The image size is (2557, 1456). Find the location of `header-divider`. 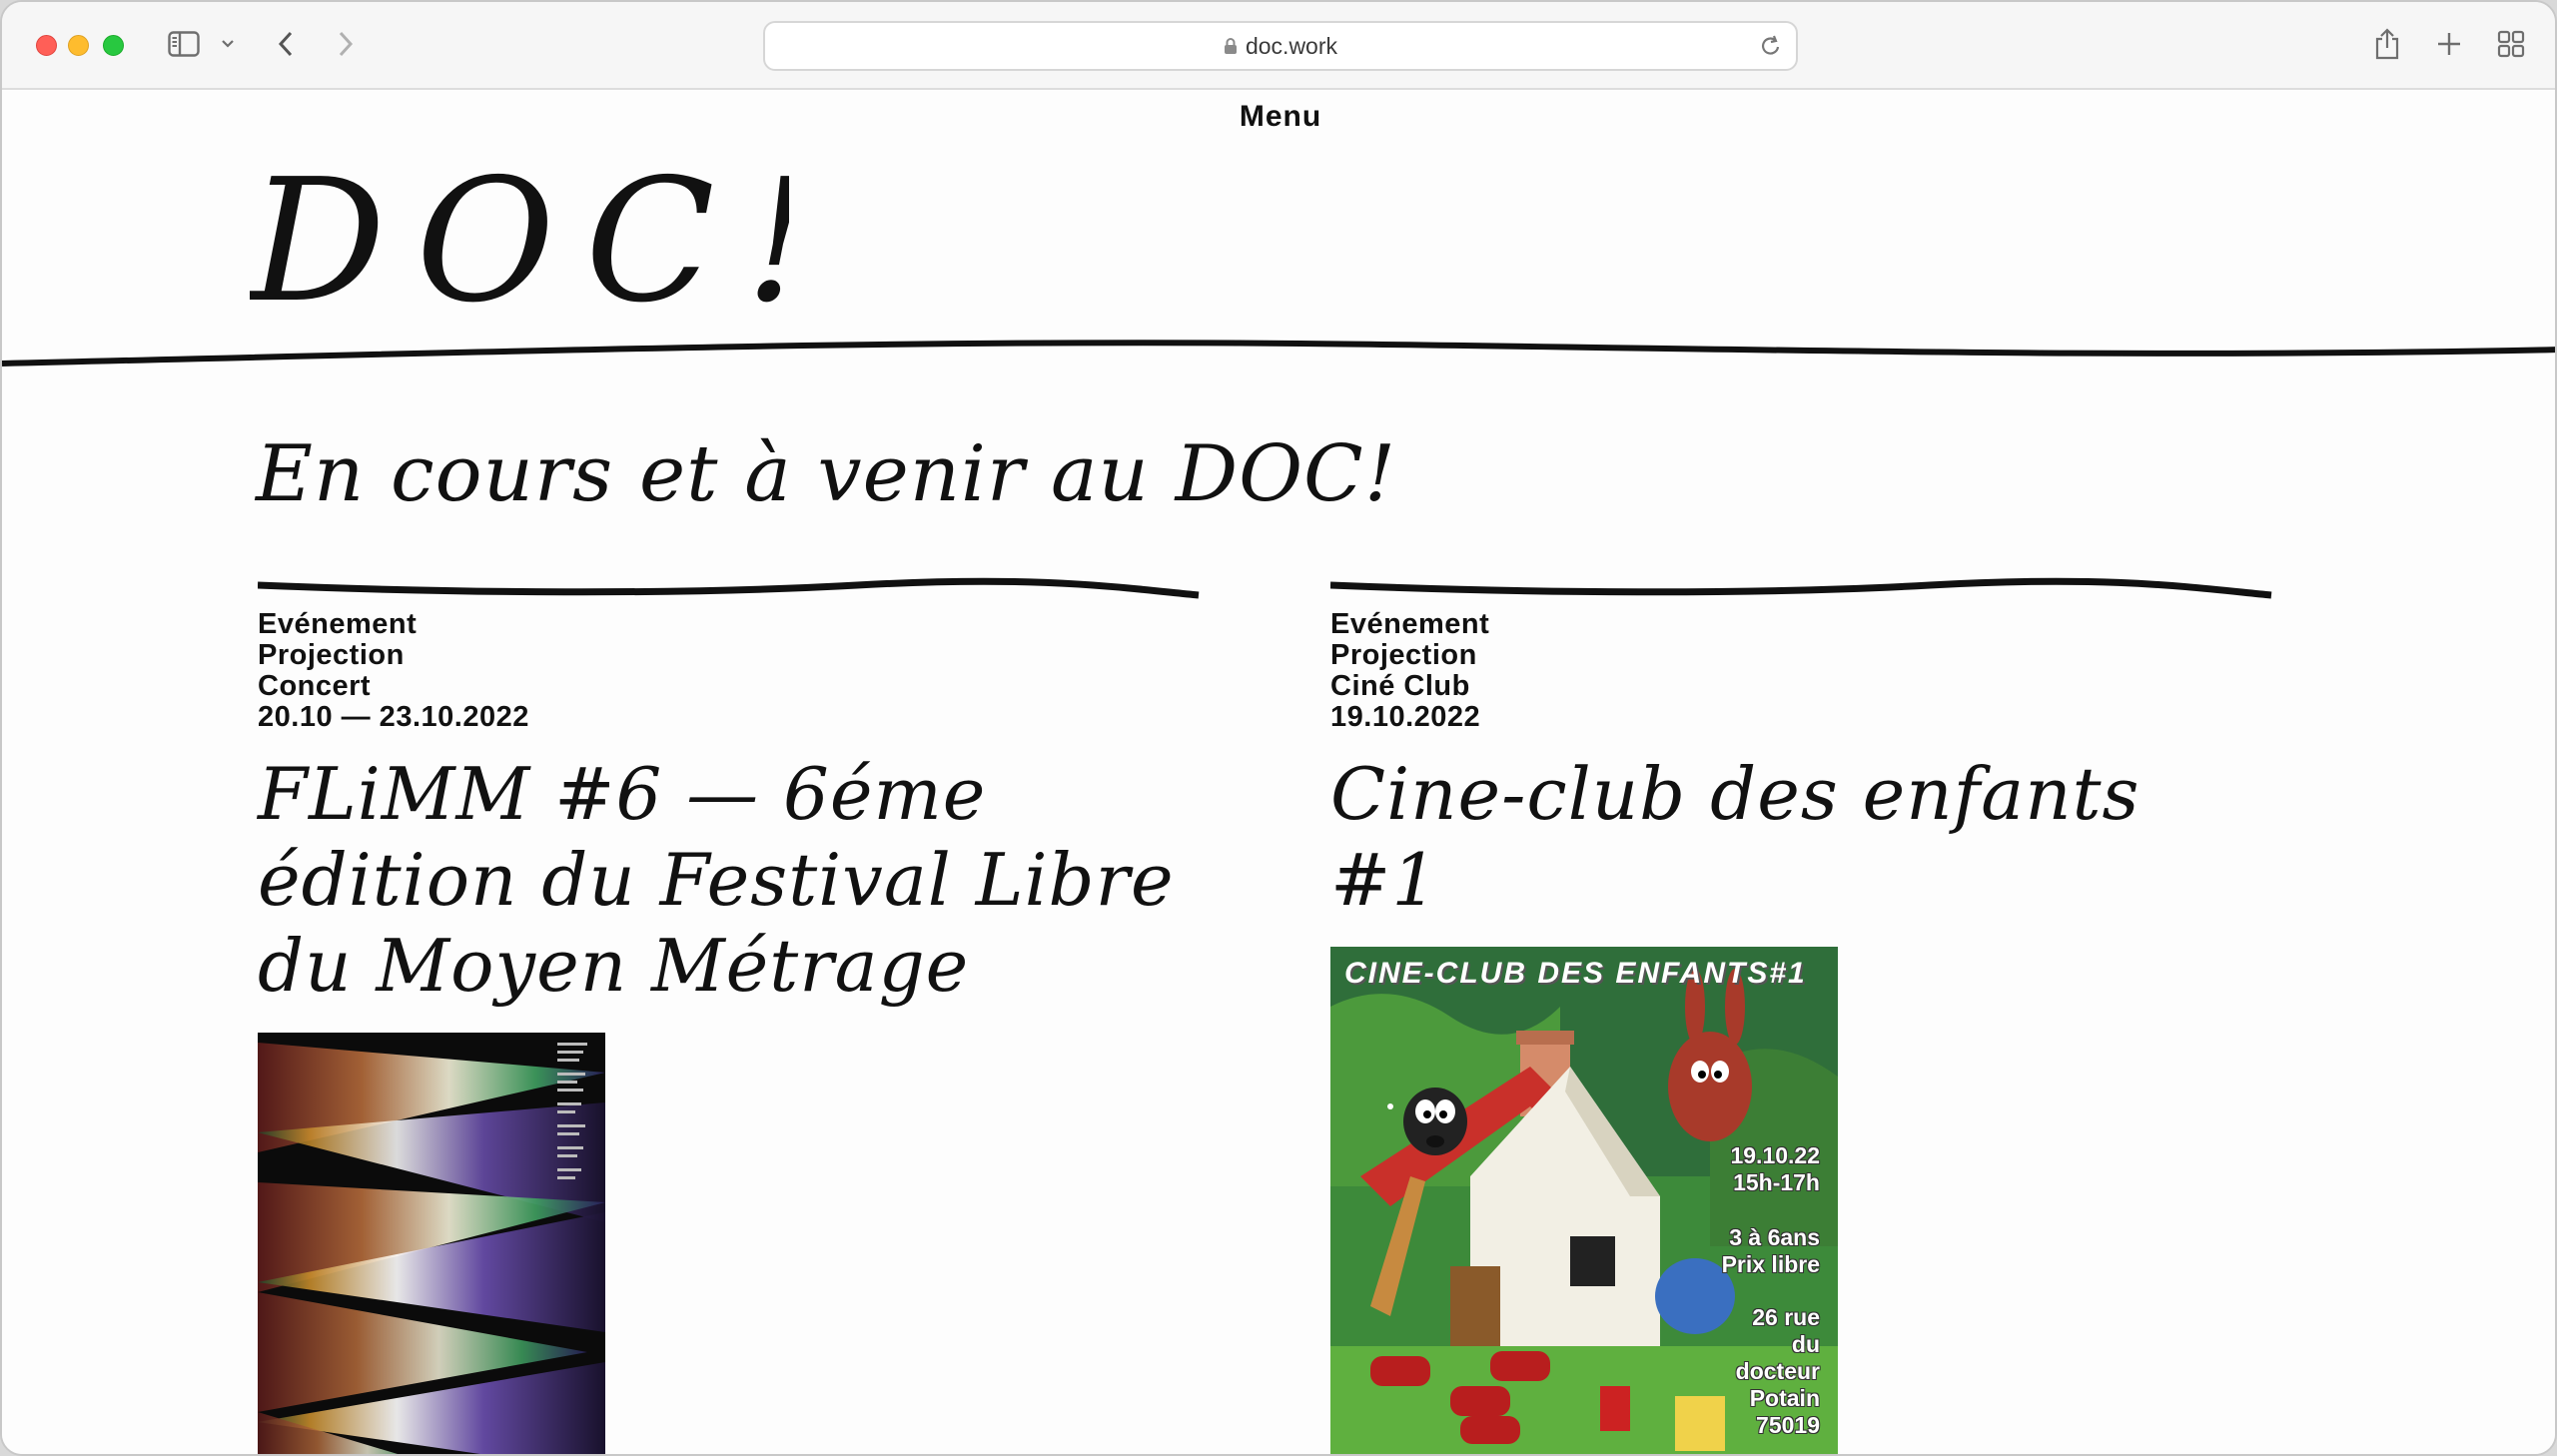

header-divider is located at coordinates (1278, 353).